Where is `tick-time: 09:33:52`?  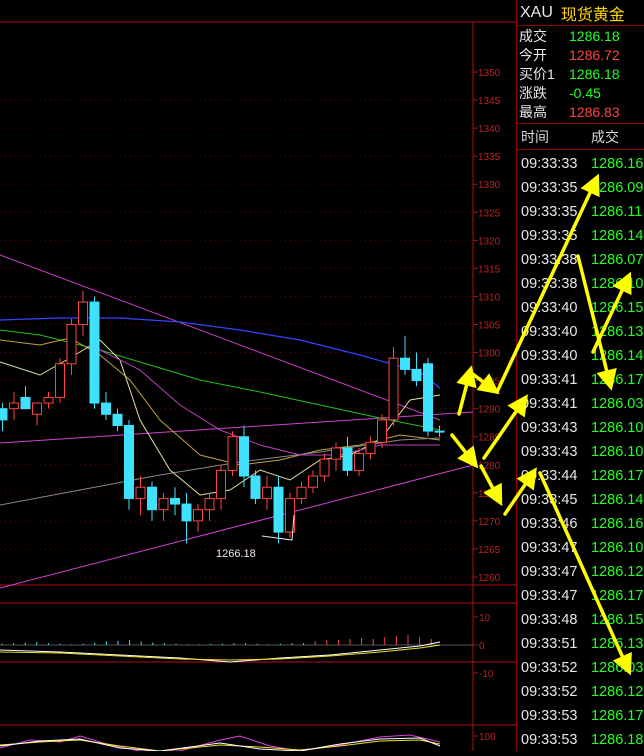 tick-time: 09:33:52 is located at coordinates (549, 692).